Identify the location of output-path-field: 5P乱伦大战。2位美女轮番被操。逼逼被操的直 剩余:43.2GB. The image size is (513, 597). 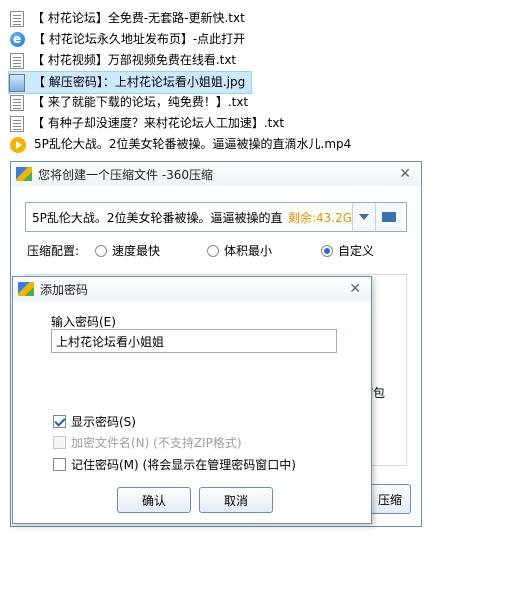
(216, 217).